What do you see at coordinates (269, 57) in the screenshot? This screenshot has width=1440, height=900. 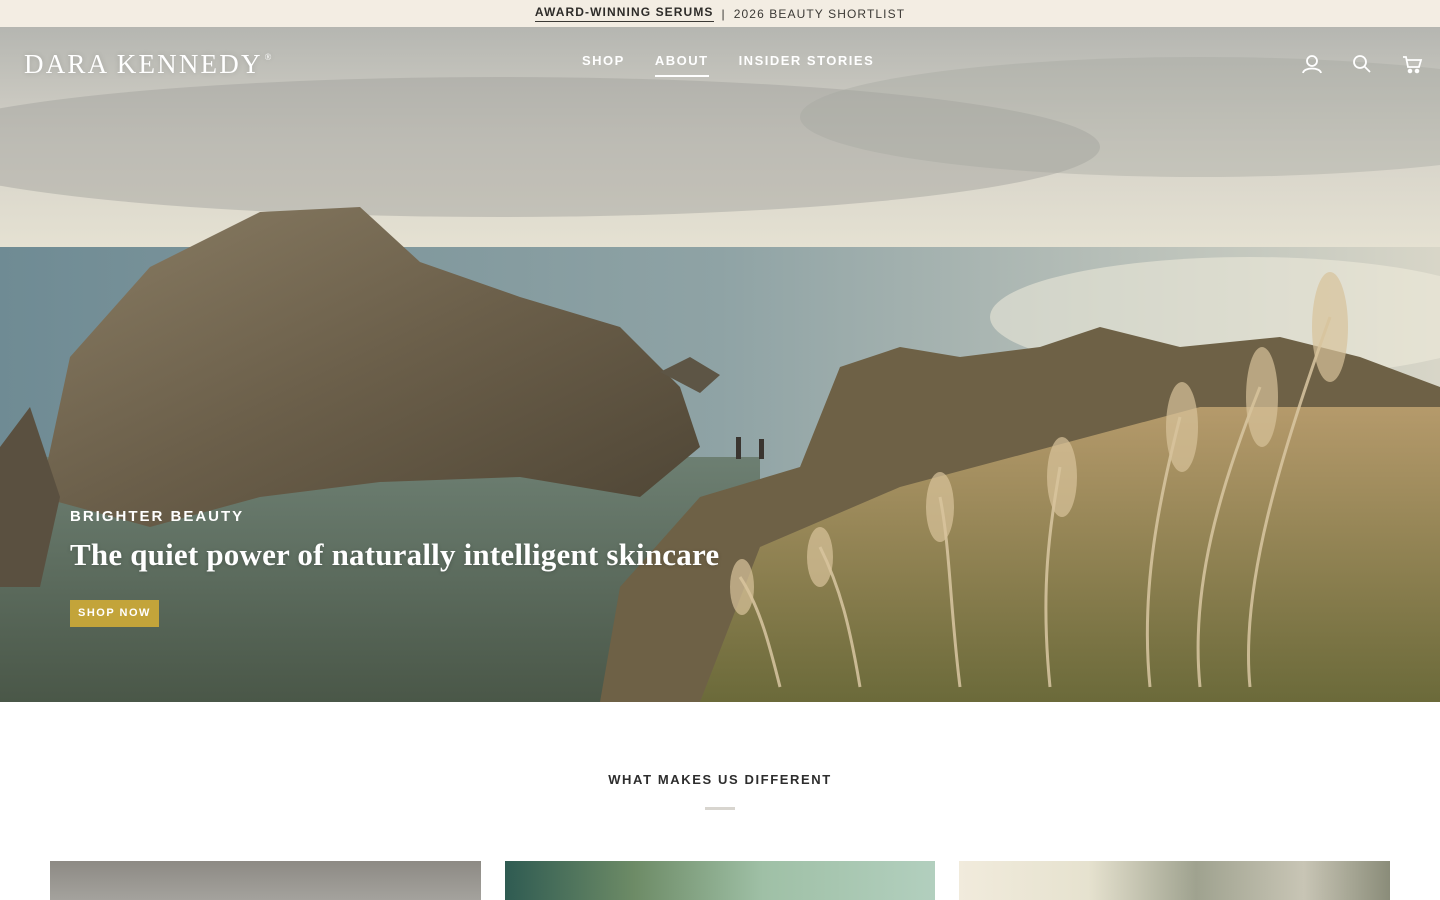 I see `registered-mark: ®` at bounding box center [269, 57].